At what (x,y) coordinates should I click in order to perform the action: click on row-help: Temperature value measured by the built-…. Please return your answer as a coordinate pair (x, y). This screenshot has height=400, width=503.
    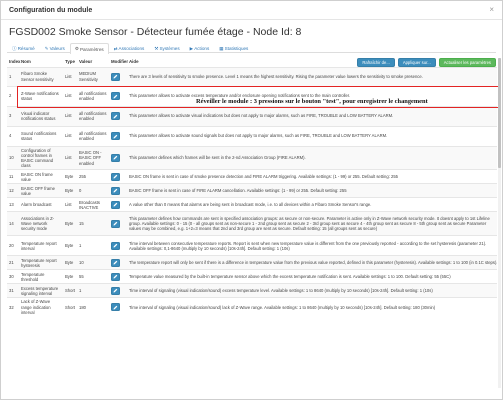
    Looking at the image, I should click on (312, 276).